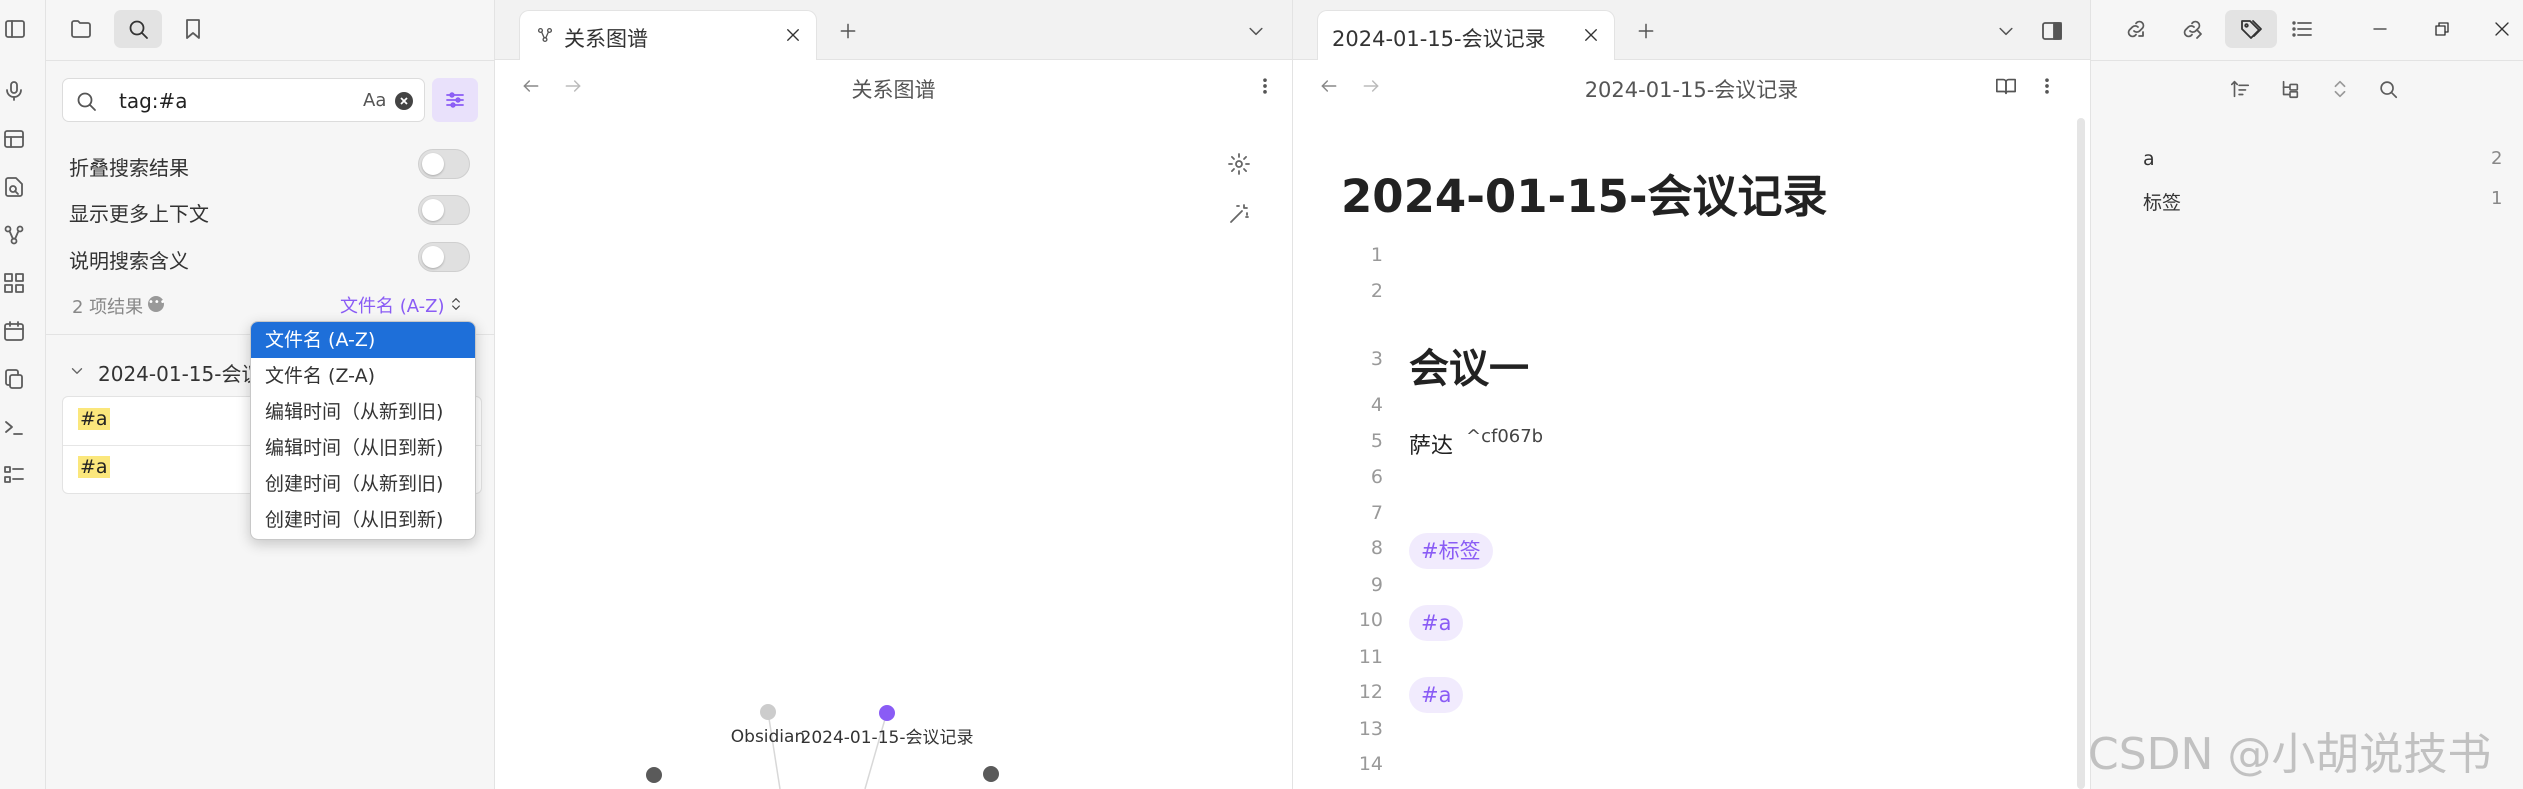  What do you see at coordinates (545, 35) in the screenshot?
I see `graph-tab-icon` at bounding box center [545, 35].